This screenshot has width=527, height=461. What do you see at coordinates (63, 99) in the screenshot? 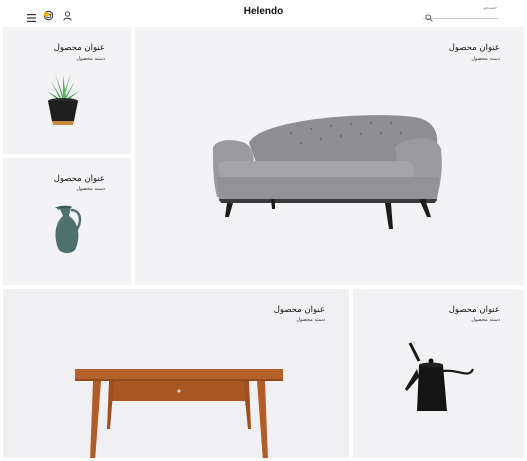
I see `potted-plant-image` at bounding box center [63, 99].